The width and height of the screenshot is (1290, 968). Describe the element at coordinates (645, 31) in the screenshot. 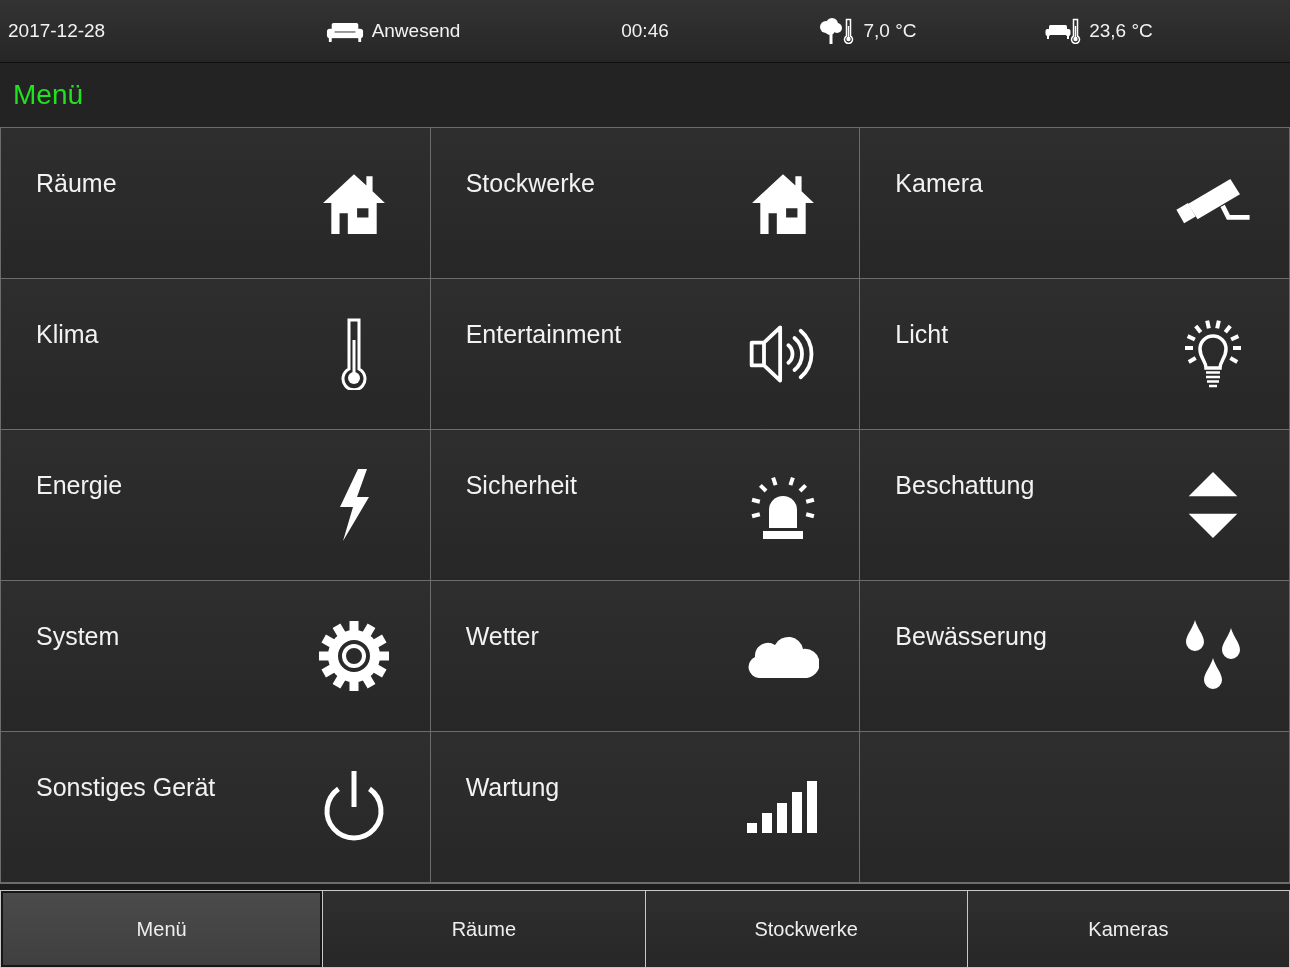

I see `status-text: 00:46` at that location.